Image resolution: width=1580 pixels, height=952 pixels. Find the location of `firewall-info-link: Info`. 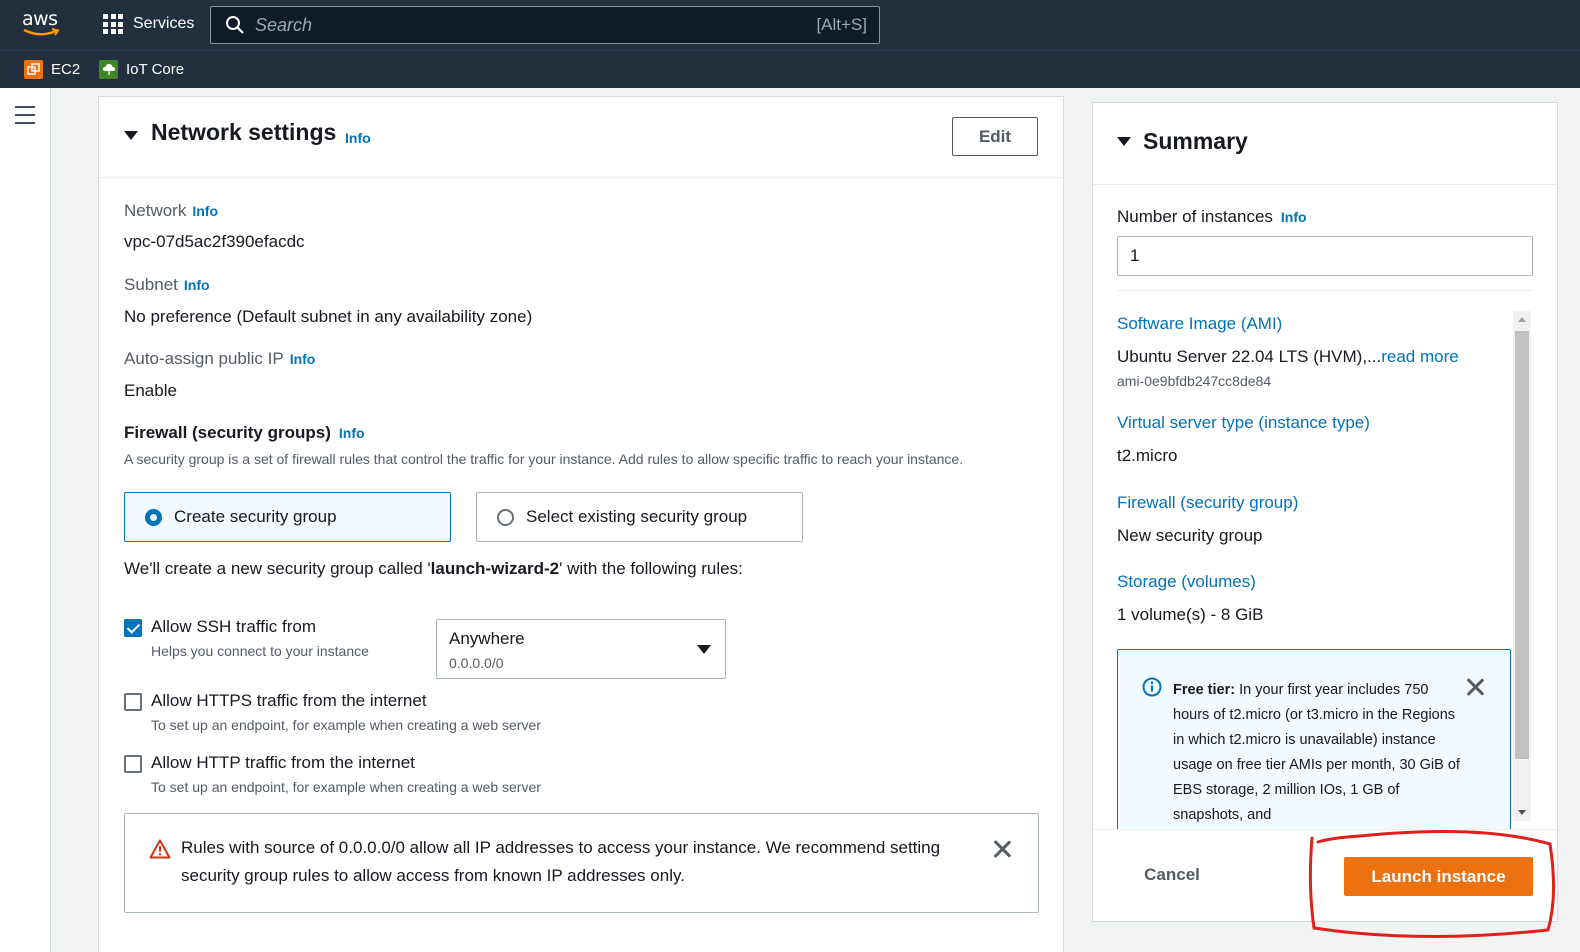

firewall-info-link: Info is located at coordinates (352, 433).